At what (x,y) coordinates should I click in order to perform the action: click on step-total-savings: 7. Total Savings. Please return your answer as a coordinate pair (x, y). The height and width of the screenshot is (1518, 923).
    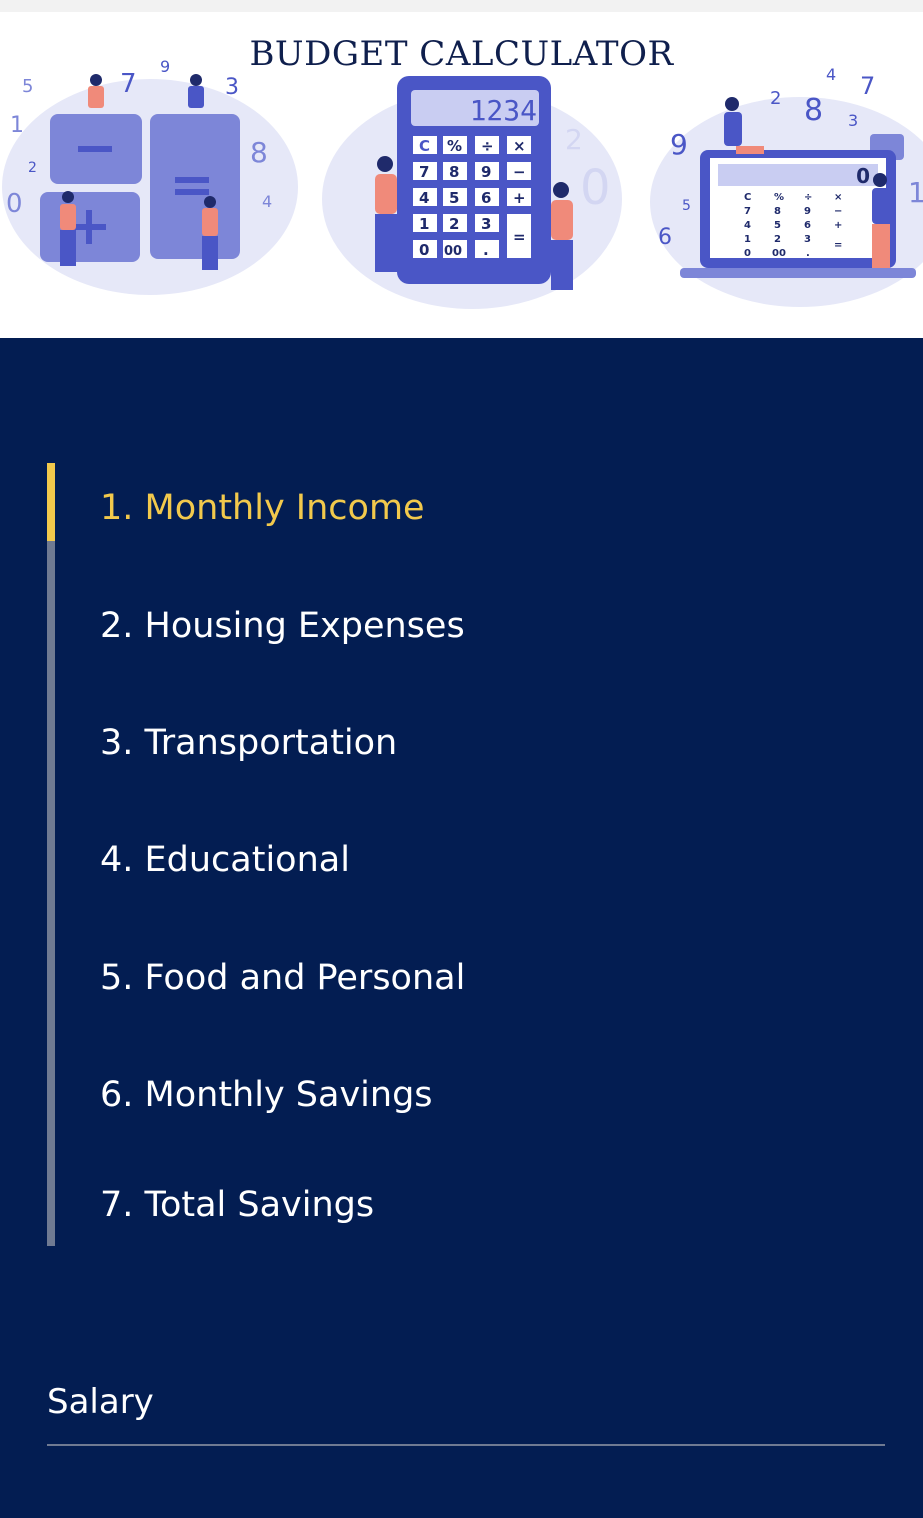
    Looking at the image, I should click on (237, 1205).